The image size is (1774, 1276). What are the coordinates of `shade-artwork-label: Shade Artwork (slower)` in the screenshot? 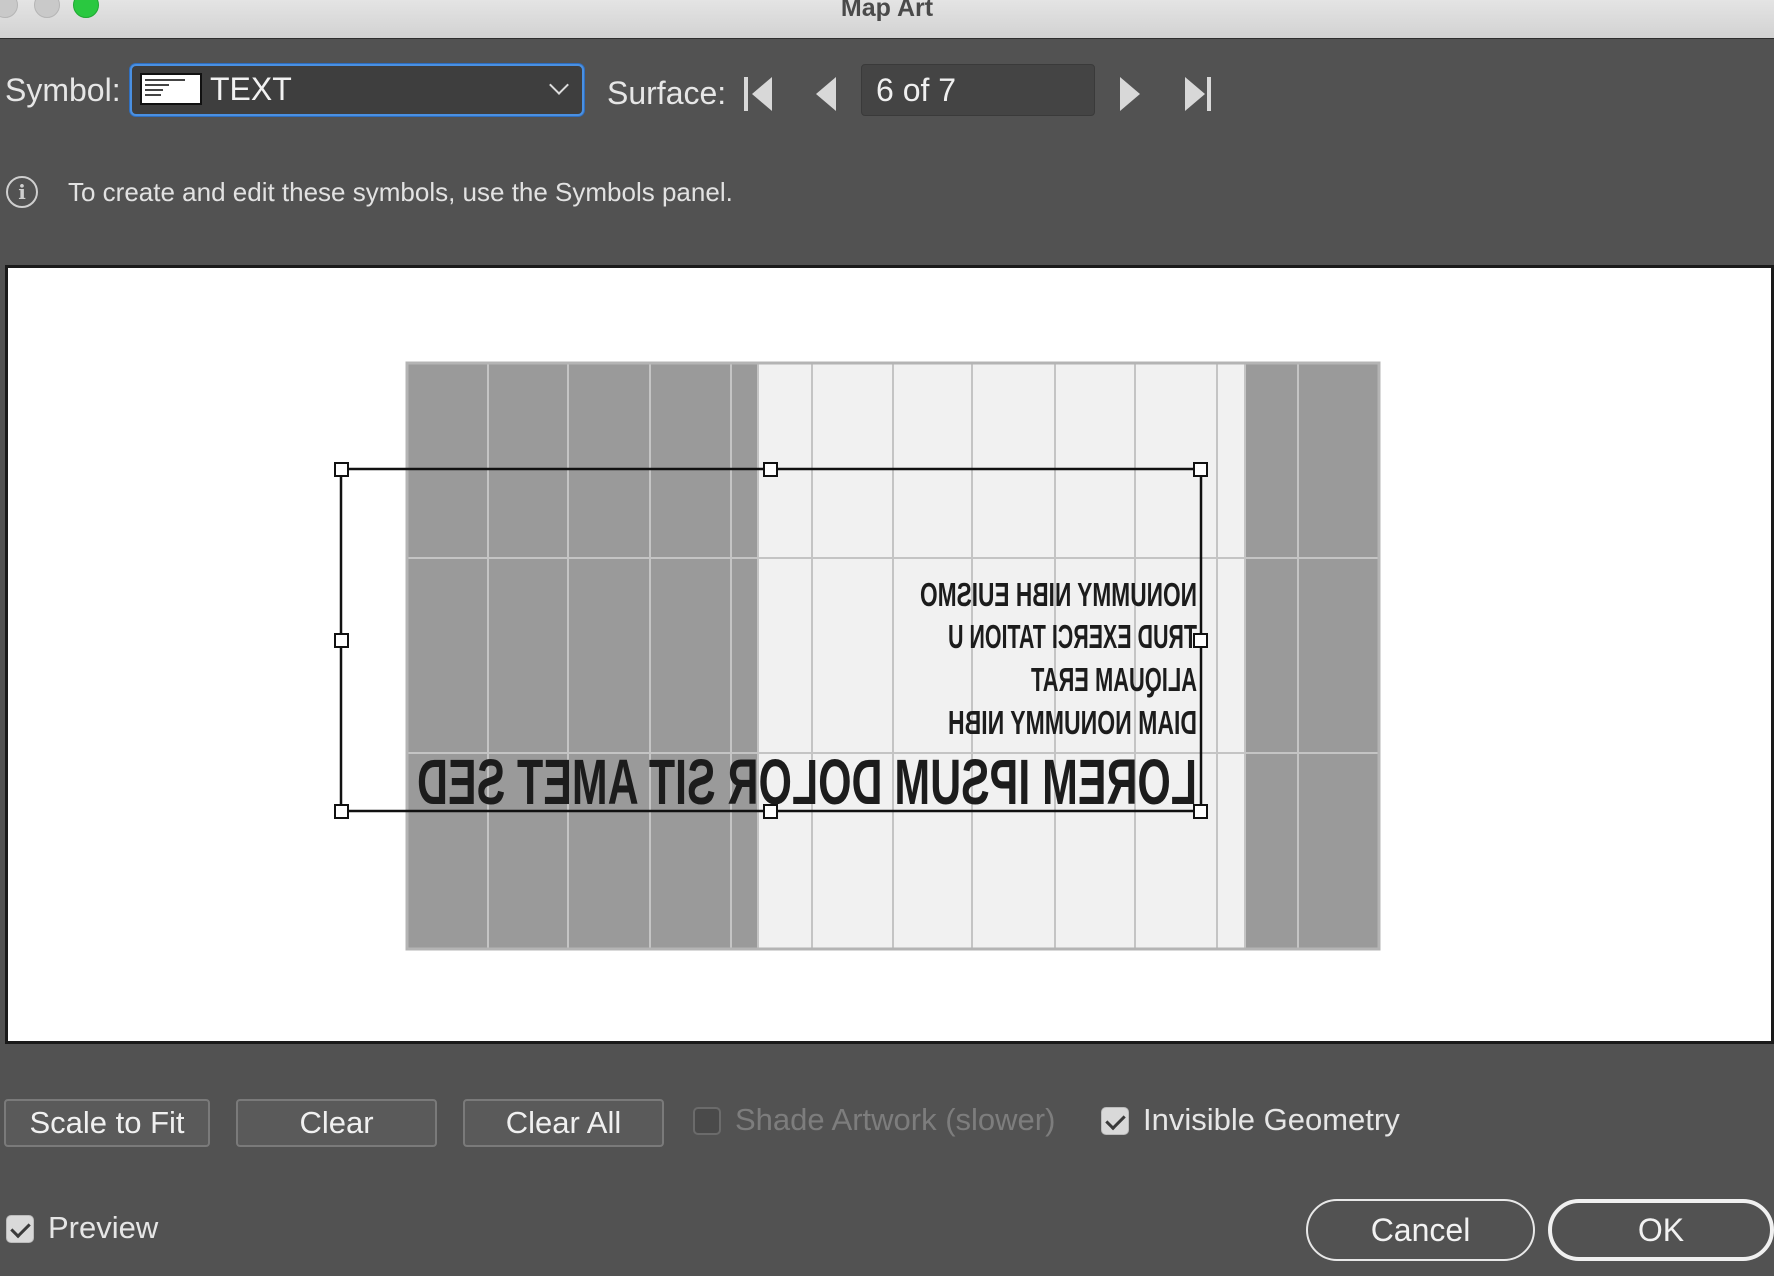 It's located at (895, 1119).